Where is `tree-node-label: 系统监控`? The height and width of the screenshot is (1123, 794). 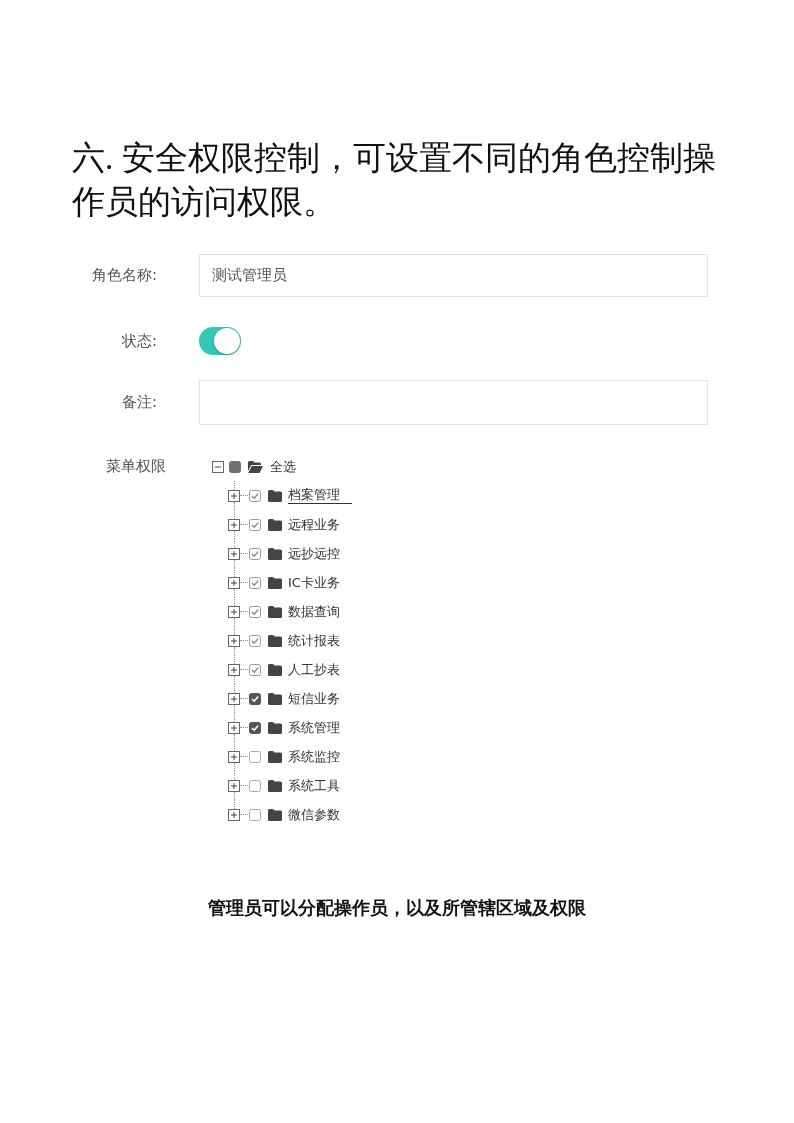 tree-node-label: 系统监控 is located at coordinates (314, 756).